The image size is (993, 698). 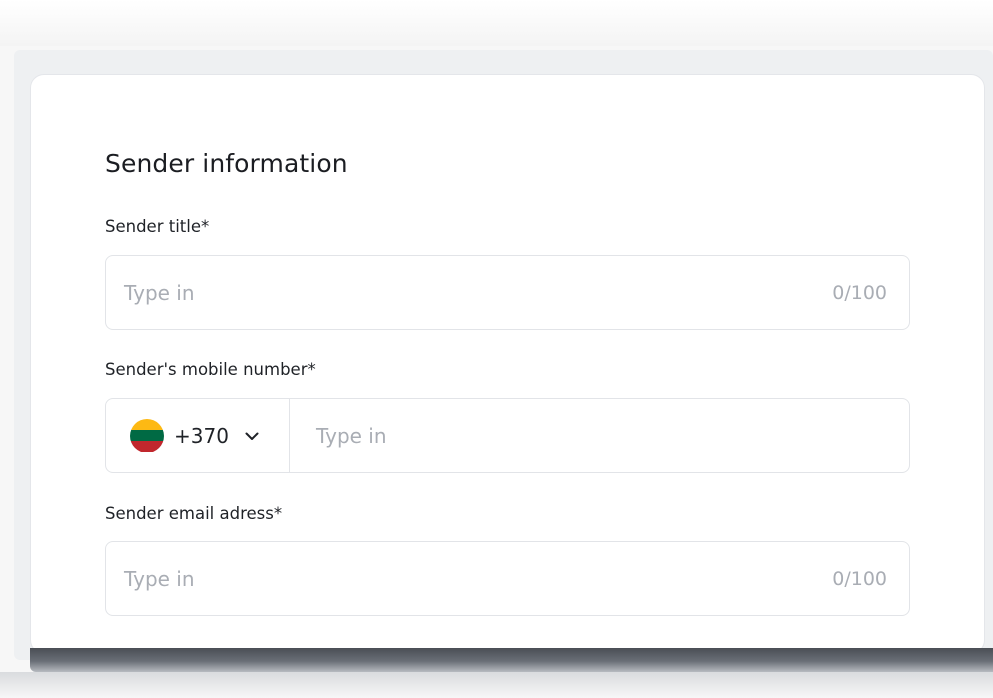 I want to click on dial-code: +370, so click(x=201, y=435).